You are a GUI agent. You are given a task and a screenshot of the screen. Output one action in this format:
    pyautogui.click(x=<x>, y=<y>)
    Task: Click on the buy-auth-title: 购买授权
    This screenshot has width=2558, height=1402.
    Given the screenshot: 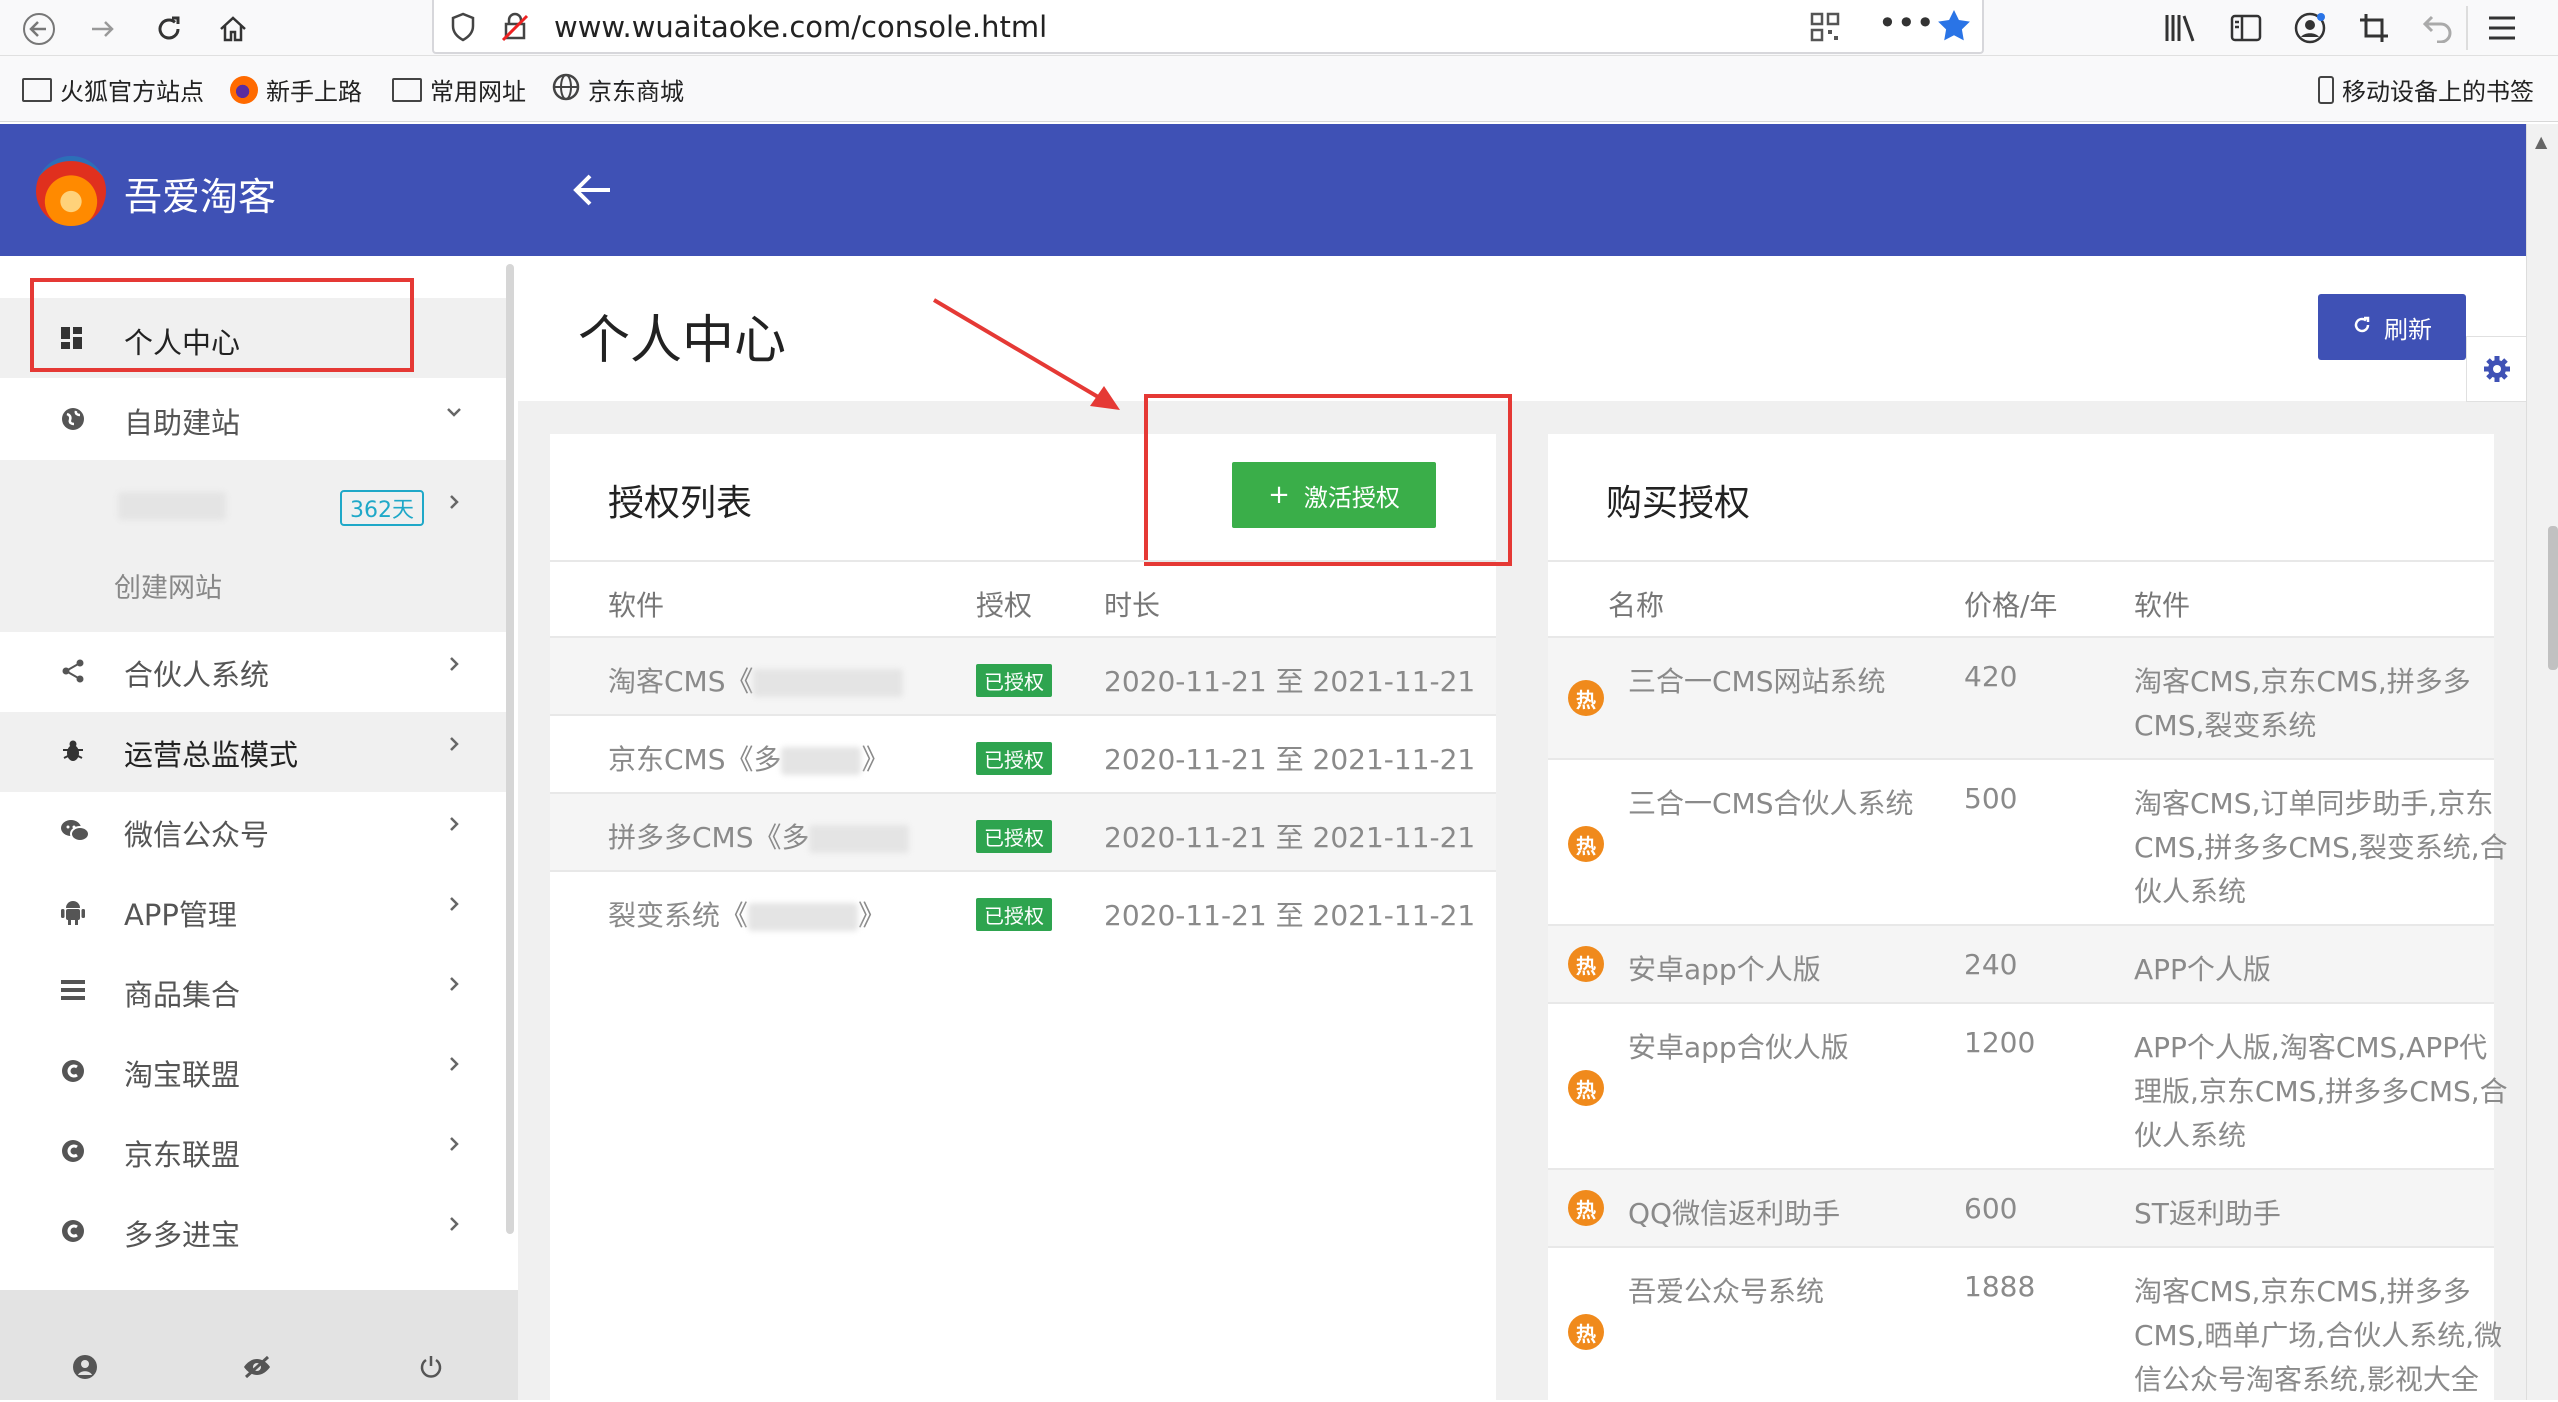 What is the action you would take?
    pyautogui.click(x=1678, y=503)
    